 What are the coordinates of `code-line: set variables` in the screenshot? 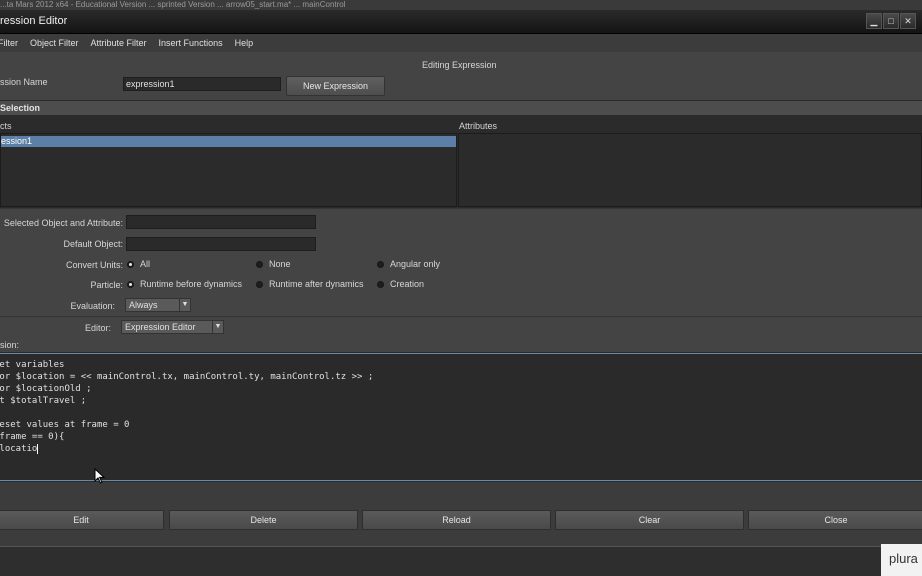 It's located at (32, 365).